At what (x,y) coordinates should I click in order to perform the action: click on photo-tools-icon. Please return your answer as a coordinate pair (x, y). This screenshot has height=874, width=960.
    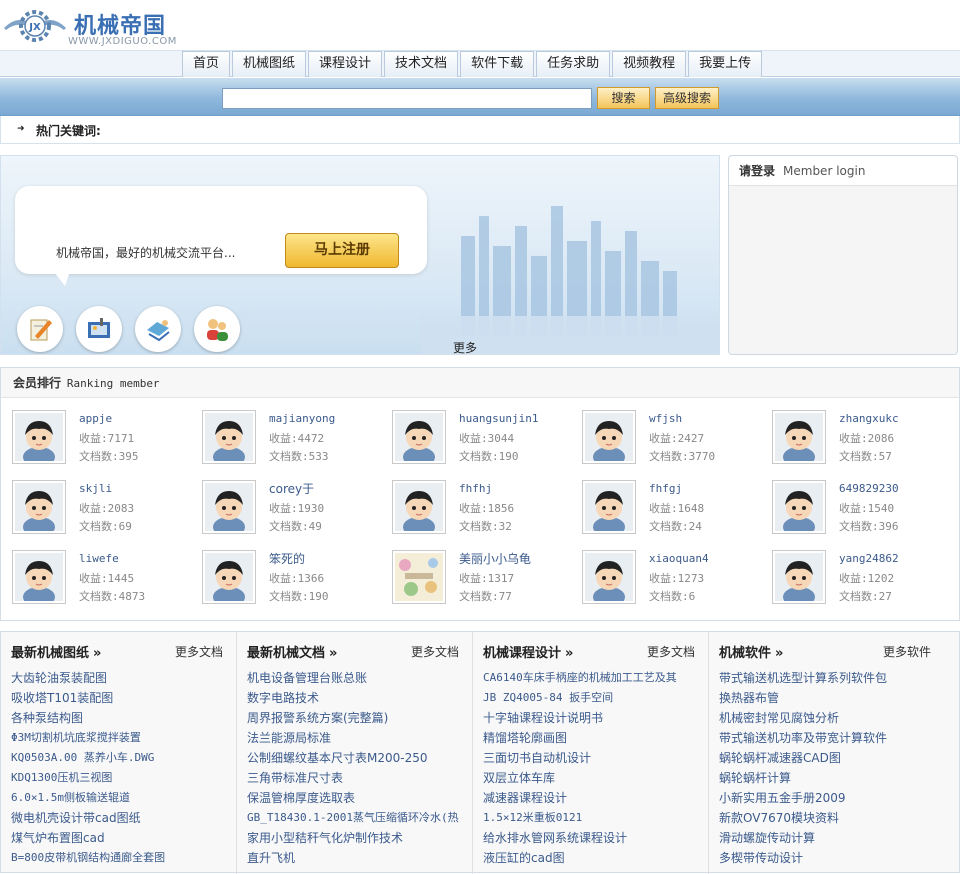
    Looking at the image, I should click on (99, 329).